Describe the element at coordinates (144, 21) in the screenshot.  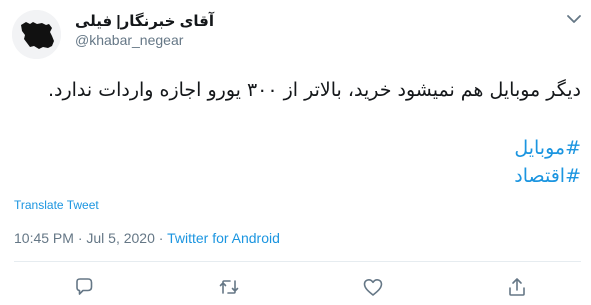
I see `author-display-name: آقای خبرنگار| فیلی` at that location.